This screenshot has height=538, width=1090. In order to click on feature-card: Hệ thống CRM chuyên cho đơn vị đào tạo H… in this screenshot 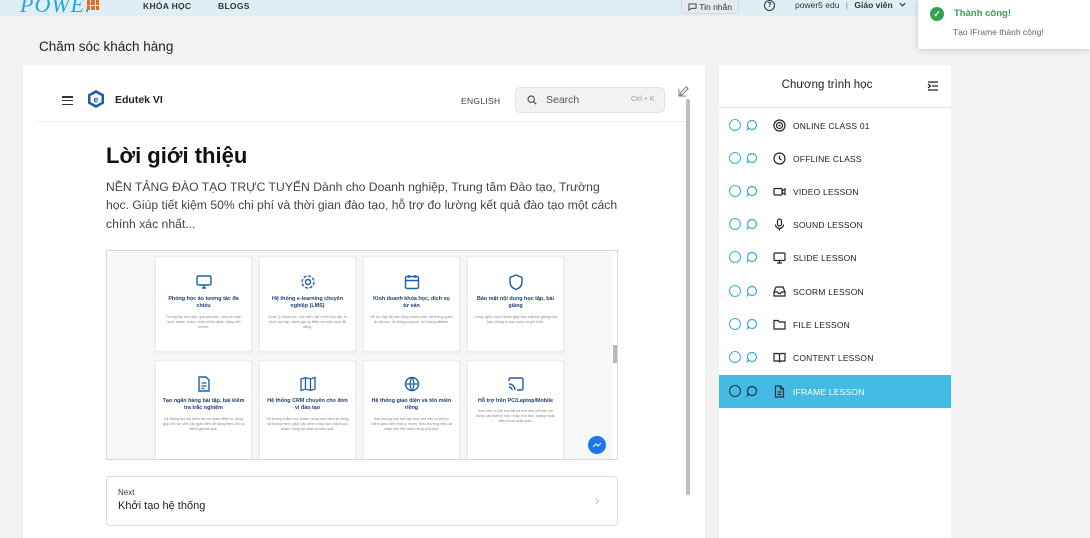, I will do `click(307, 409)`.